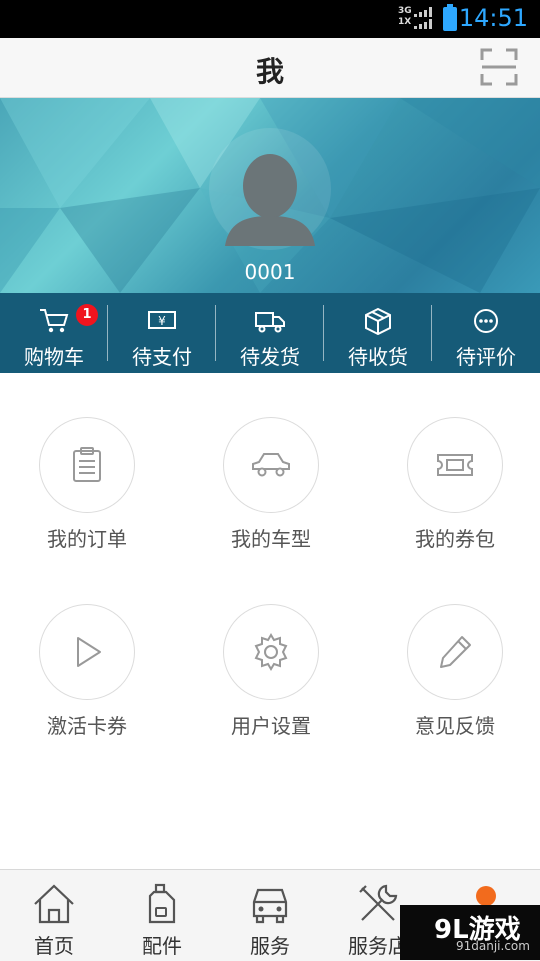  I want to click on clock: 14:51, so click(493, 18).